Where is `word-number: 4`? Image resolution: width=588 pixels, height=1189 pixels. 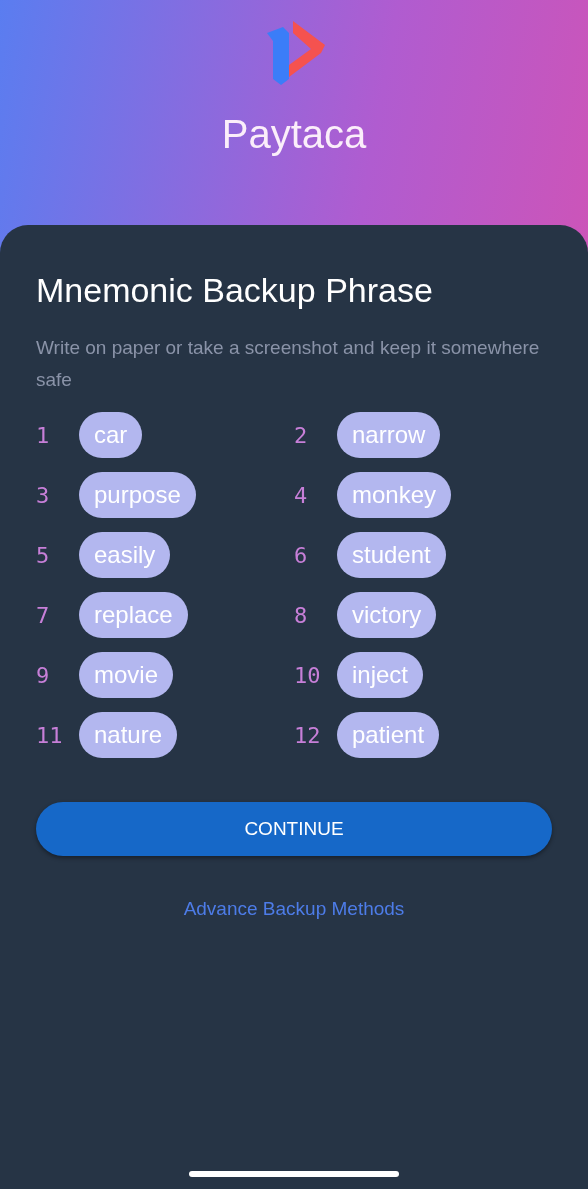
word-number: 4 is located at coordinates (301, 495).